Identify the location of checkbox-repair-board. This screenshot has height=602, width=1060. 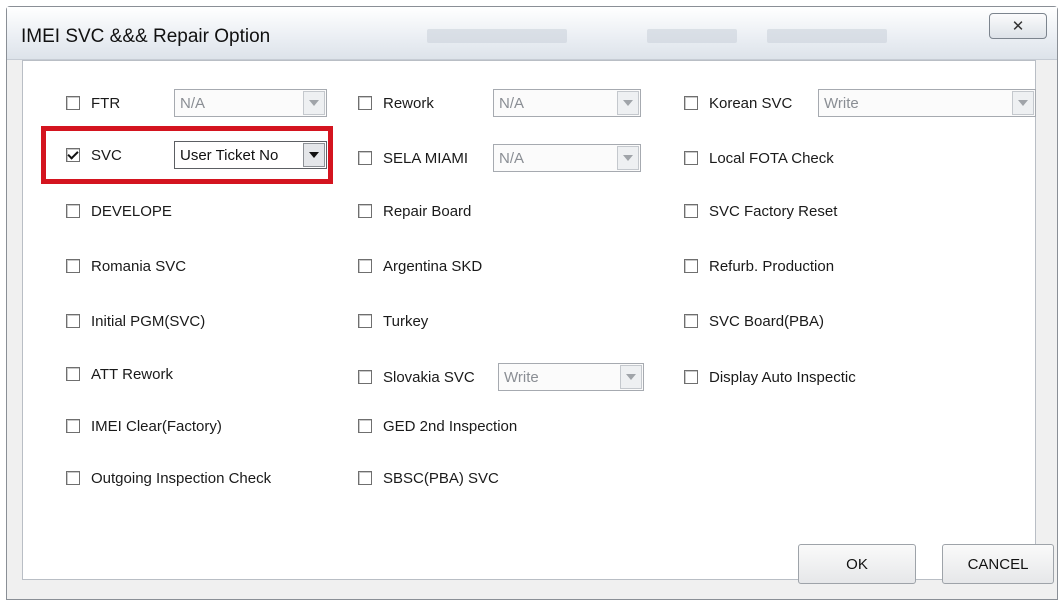
(365, 211).